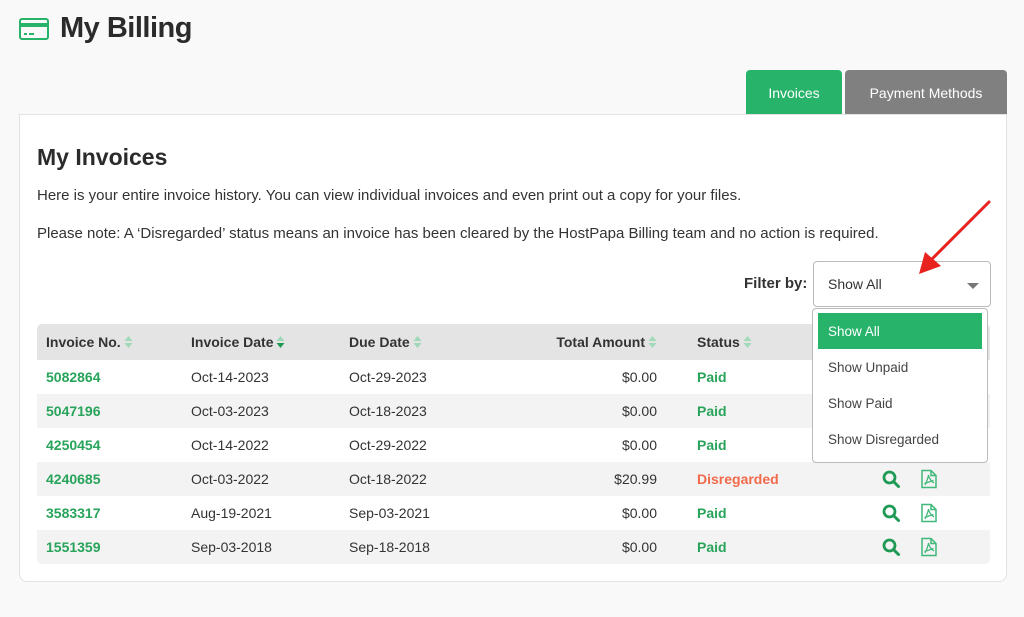 The width and height of the screenshot is (1024, 617). Describe the element at coordinates (900, 403) in the screenshot. I see `filter-option-show-paid: Show Paid` at that location.